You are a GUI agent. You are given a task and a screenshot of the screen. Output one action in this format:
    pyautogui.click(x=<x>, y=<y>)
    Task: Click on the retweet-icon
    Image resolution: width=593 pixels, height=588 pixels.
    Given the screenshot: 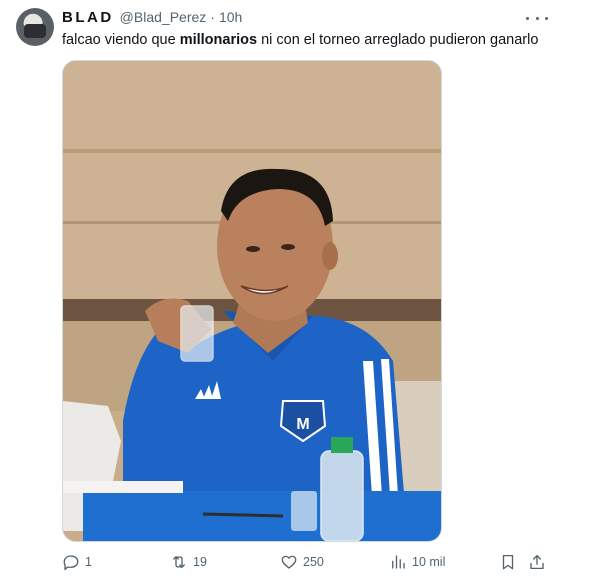 What is the action you would take?
    pyautogui.click(x=179, y=562)
    